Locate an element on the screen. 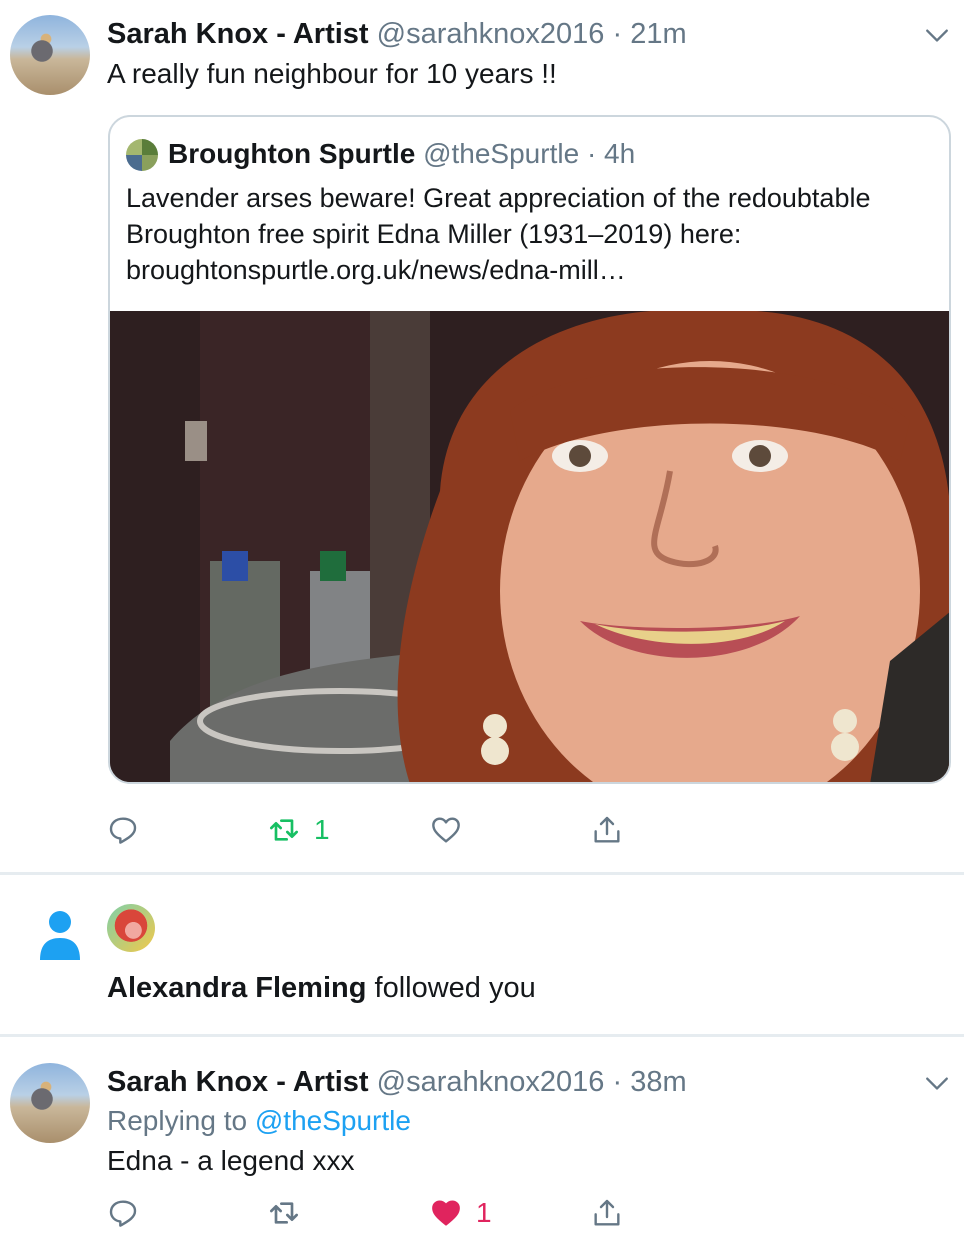 This screenshot has height=1244, width=964. quoted-avatar is located at coordinates (142, 155).